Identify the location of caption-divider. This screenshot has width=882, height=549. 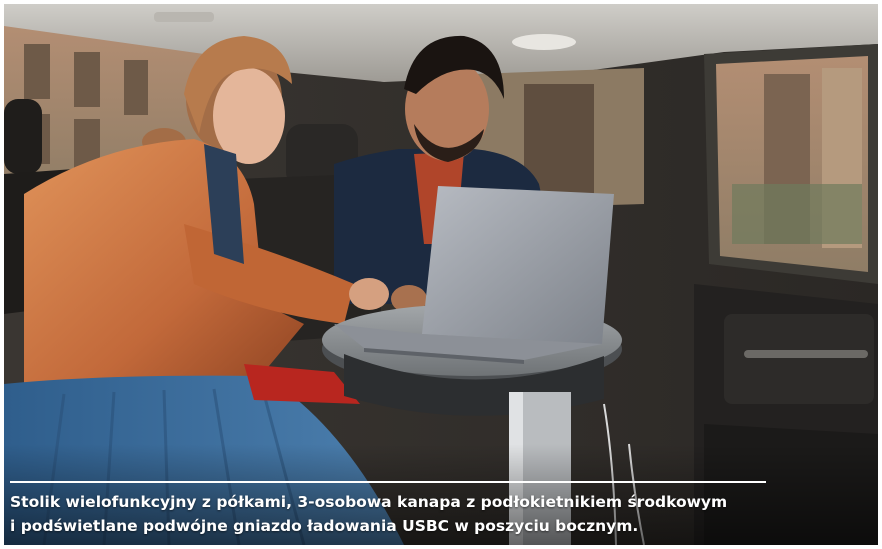
(388, 482).